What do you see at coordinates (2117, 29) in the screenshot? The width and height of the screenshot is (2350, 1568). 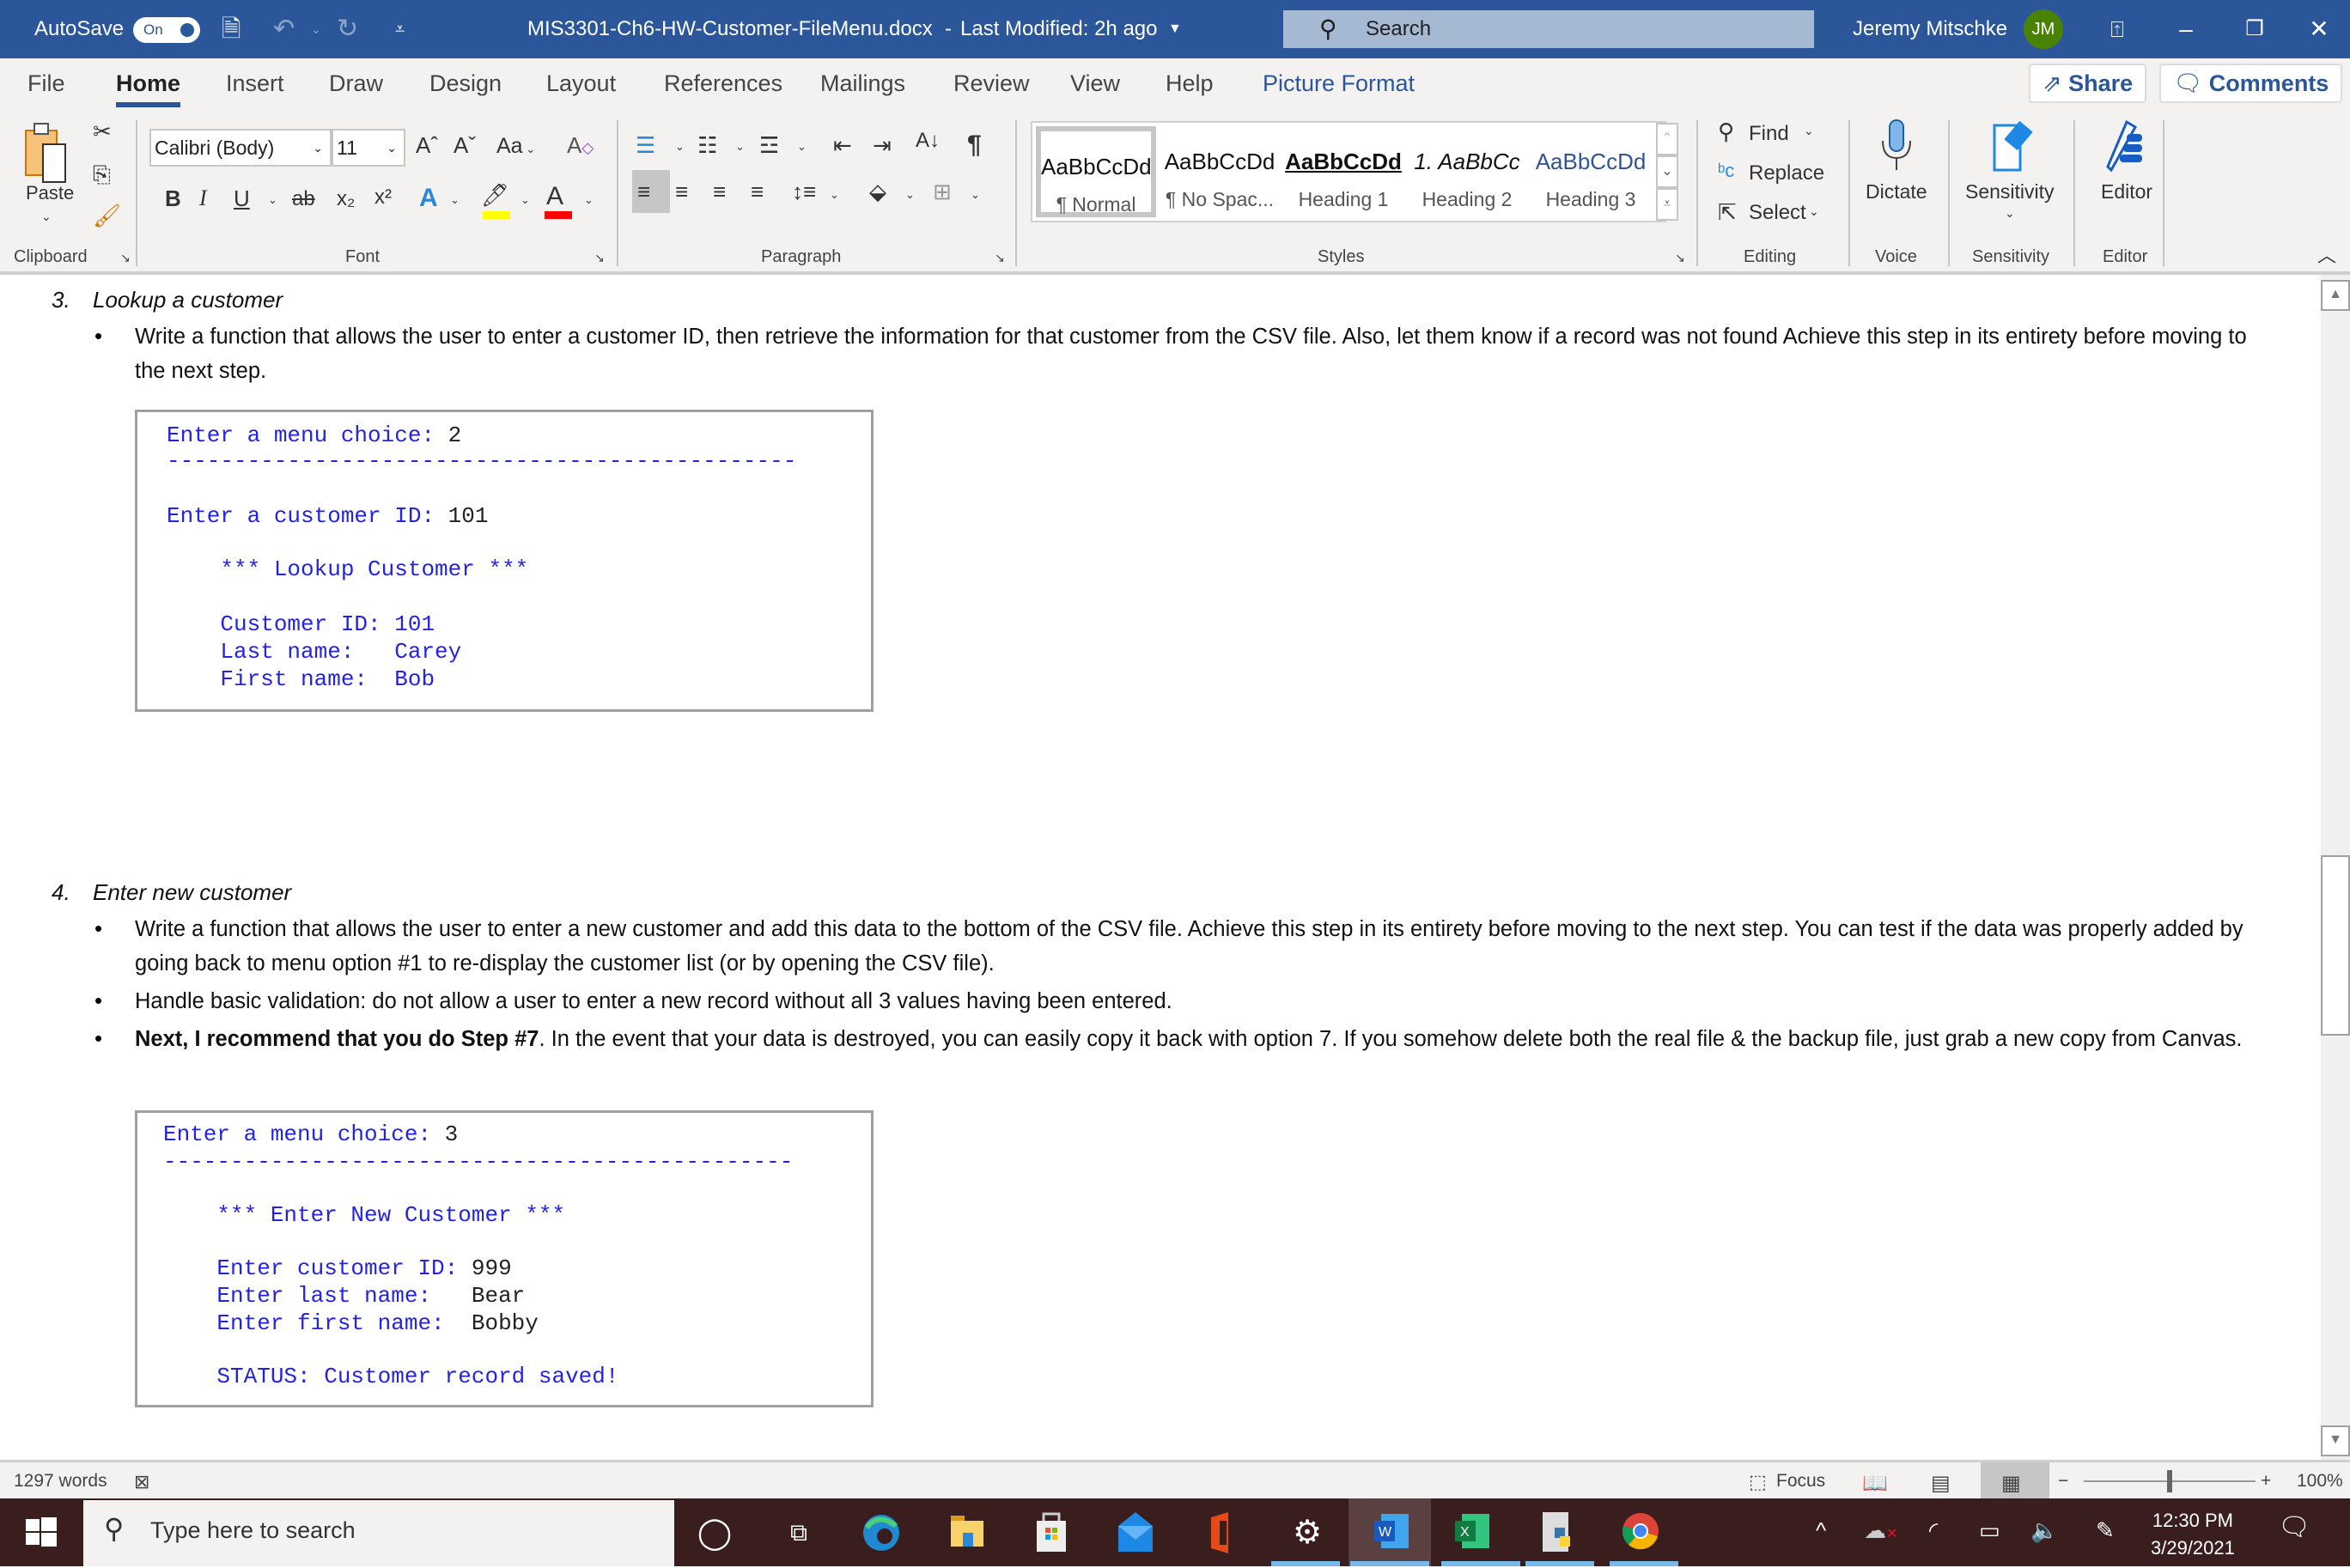 I see `ribbon-display-options-icon: ⍐` at bounding box center [2117, 29].